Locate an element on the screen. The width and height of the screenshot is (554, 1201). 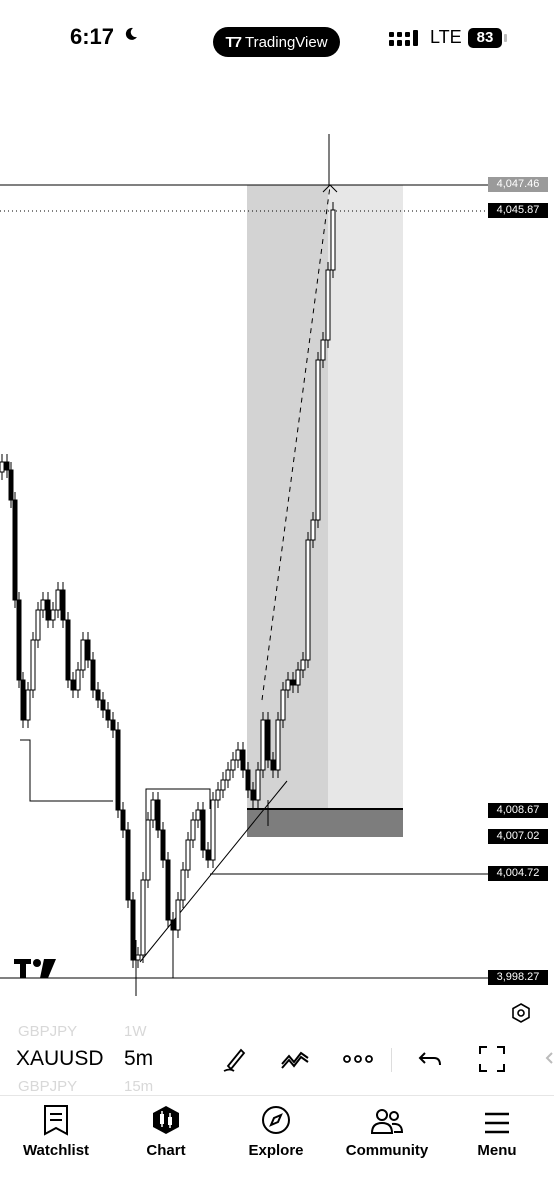
settings-hexagon-icon is located at coordinates (521, 1013).